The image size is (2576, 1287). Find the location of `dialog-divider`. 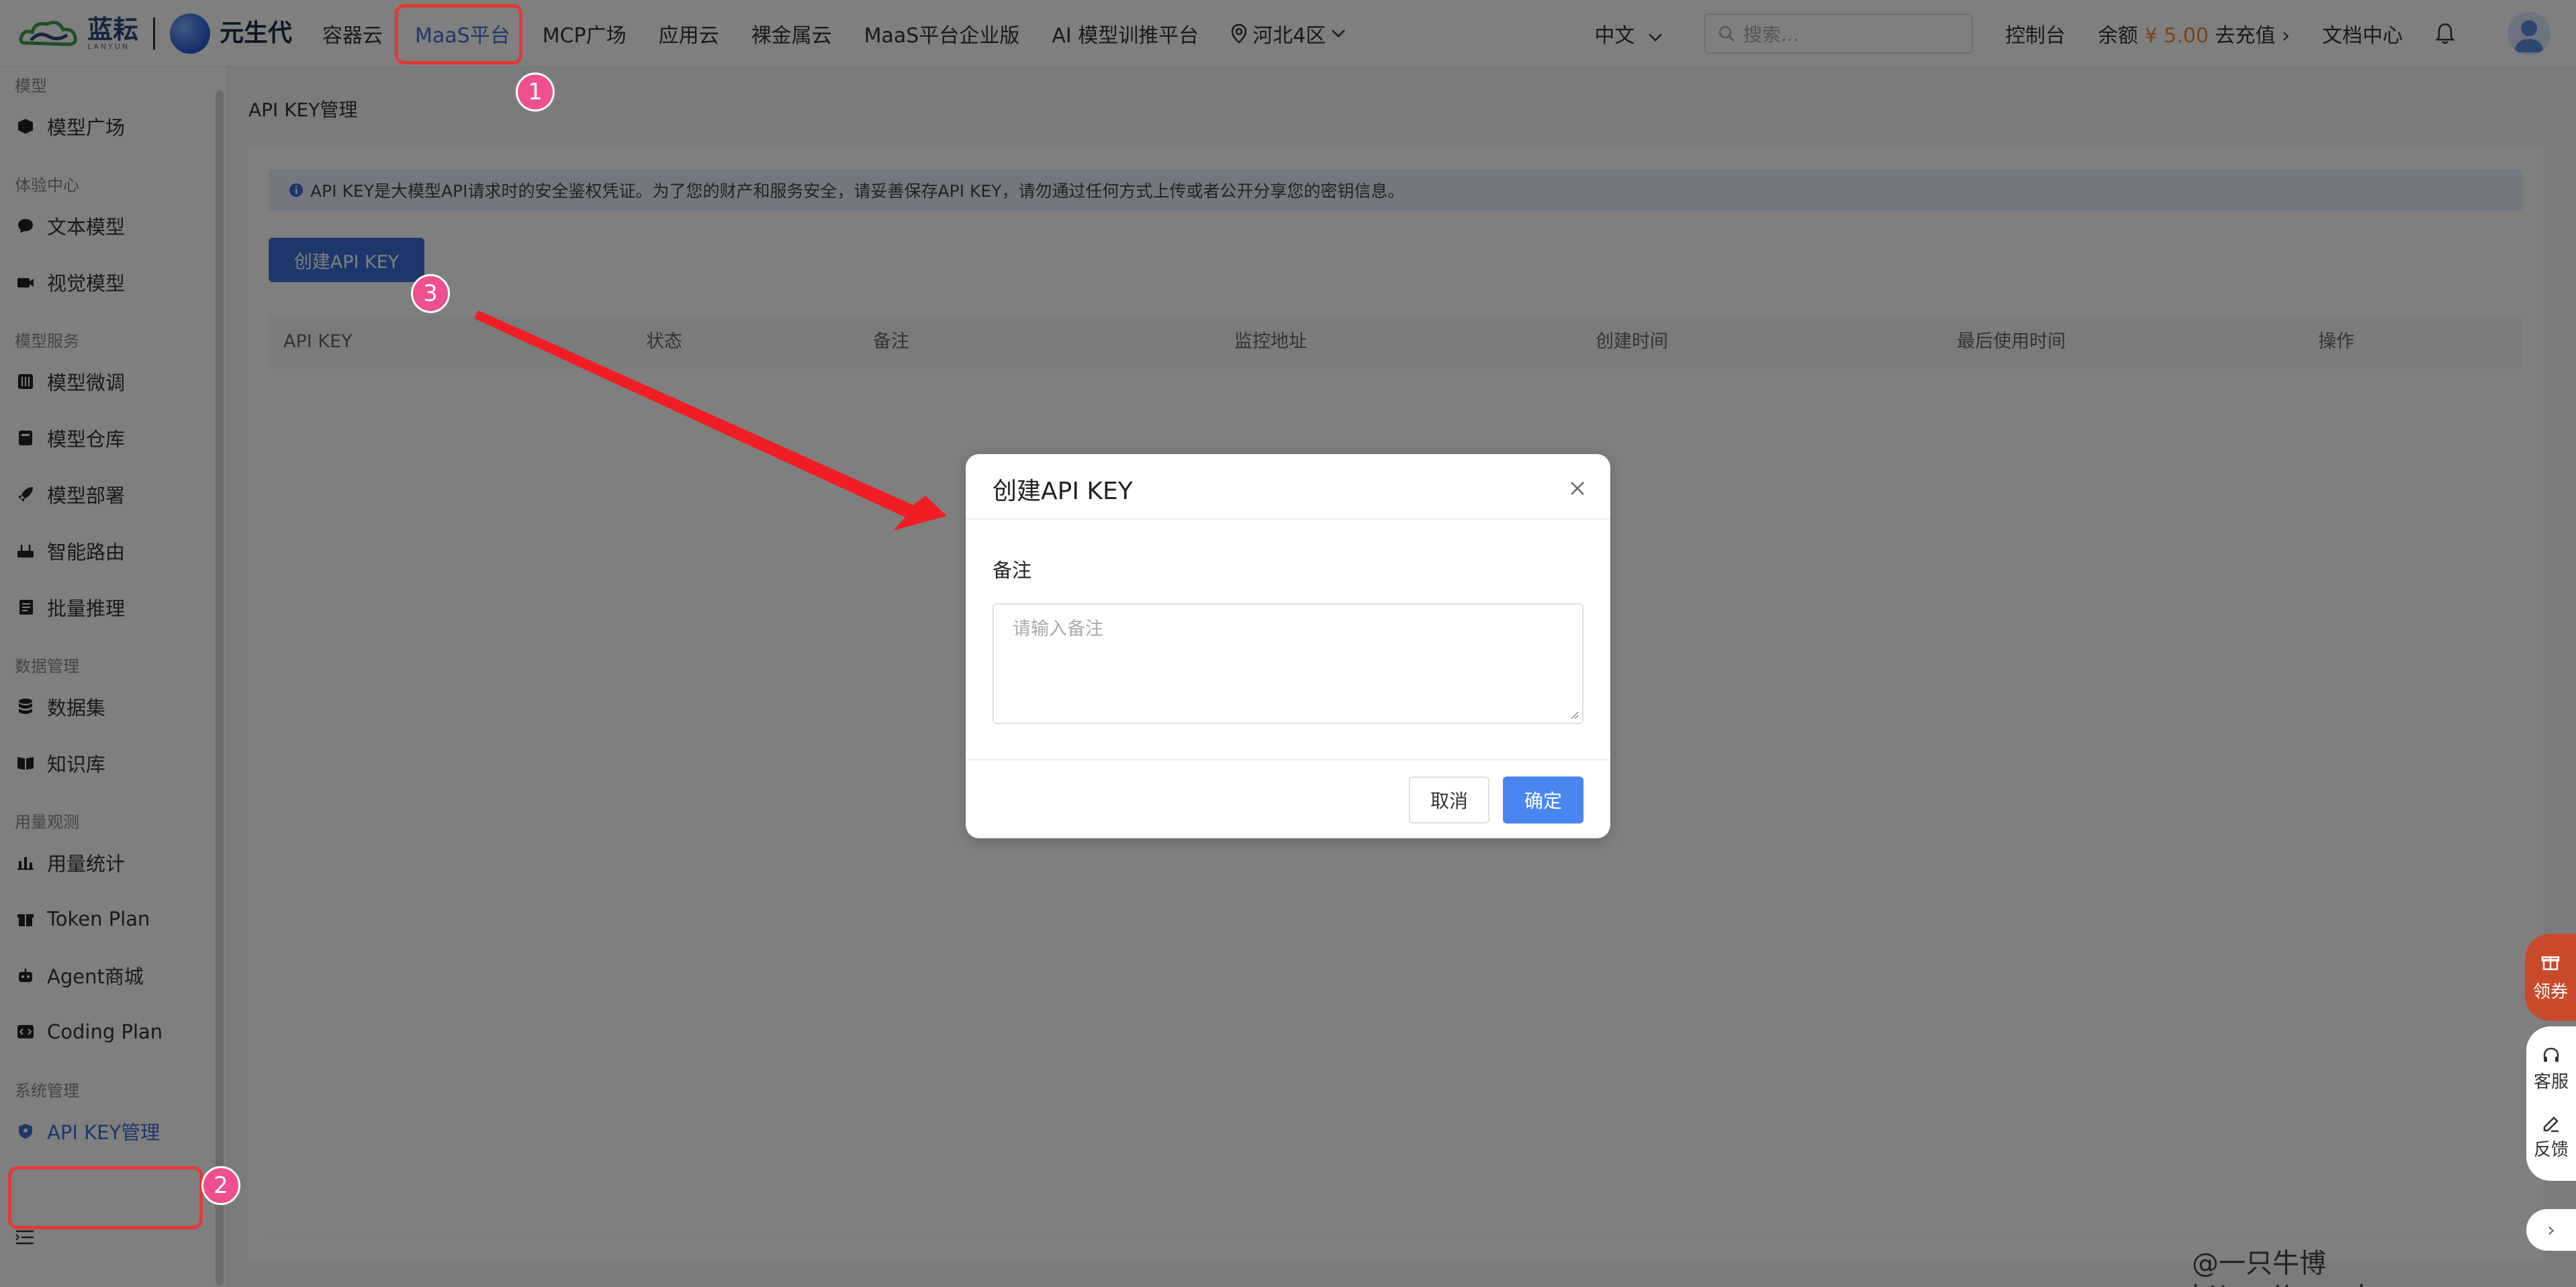

dialog-divider is located at coordinates (1288, 519).